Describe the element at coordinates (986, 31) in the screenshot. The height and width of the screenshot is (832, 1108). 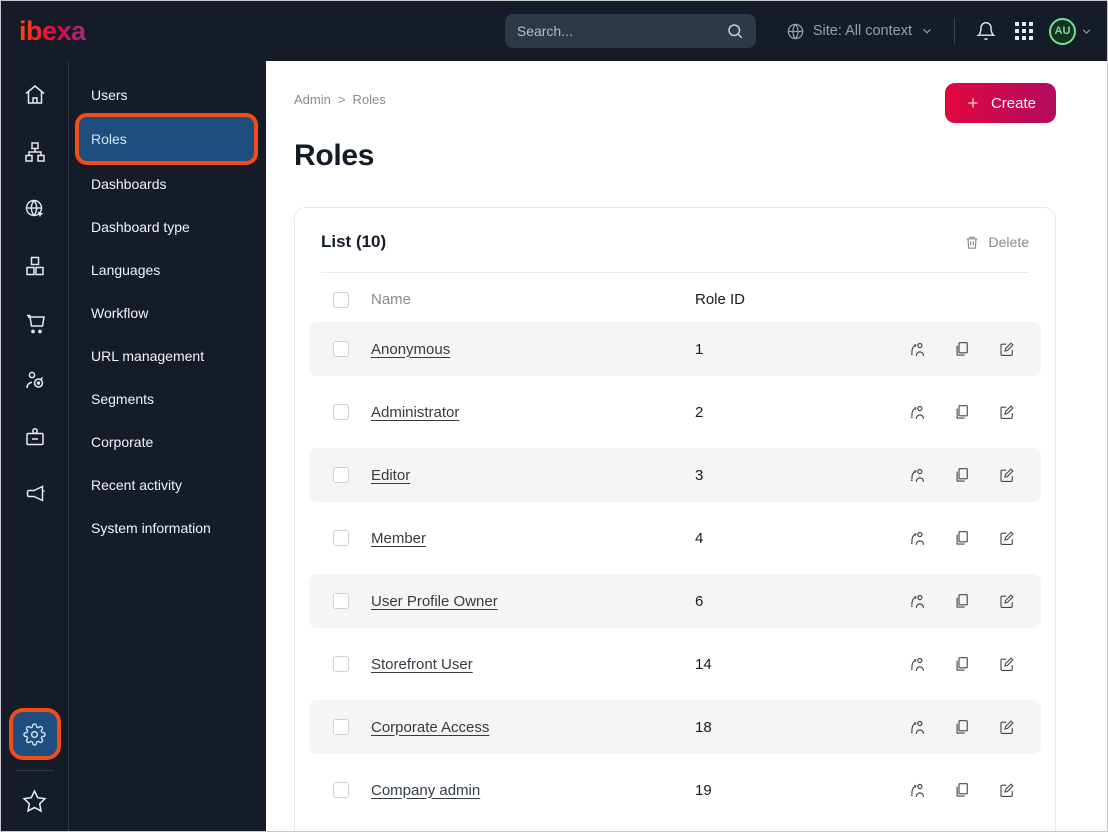
I see `notifications-bell-icon` at that location.